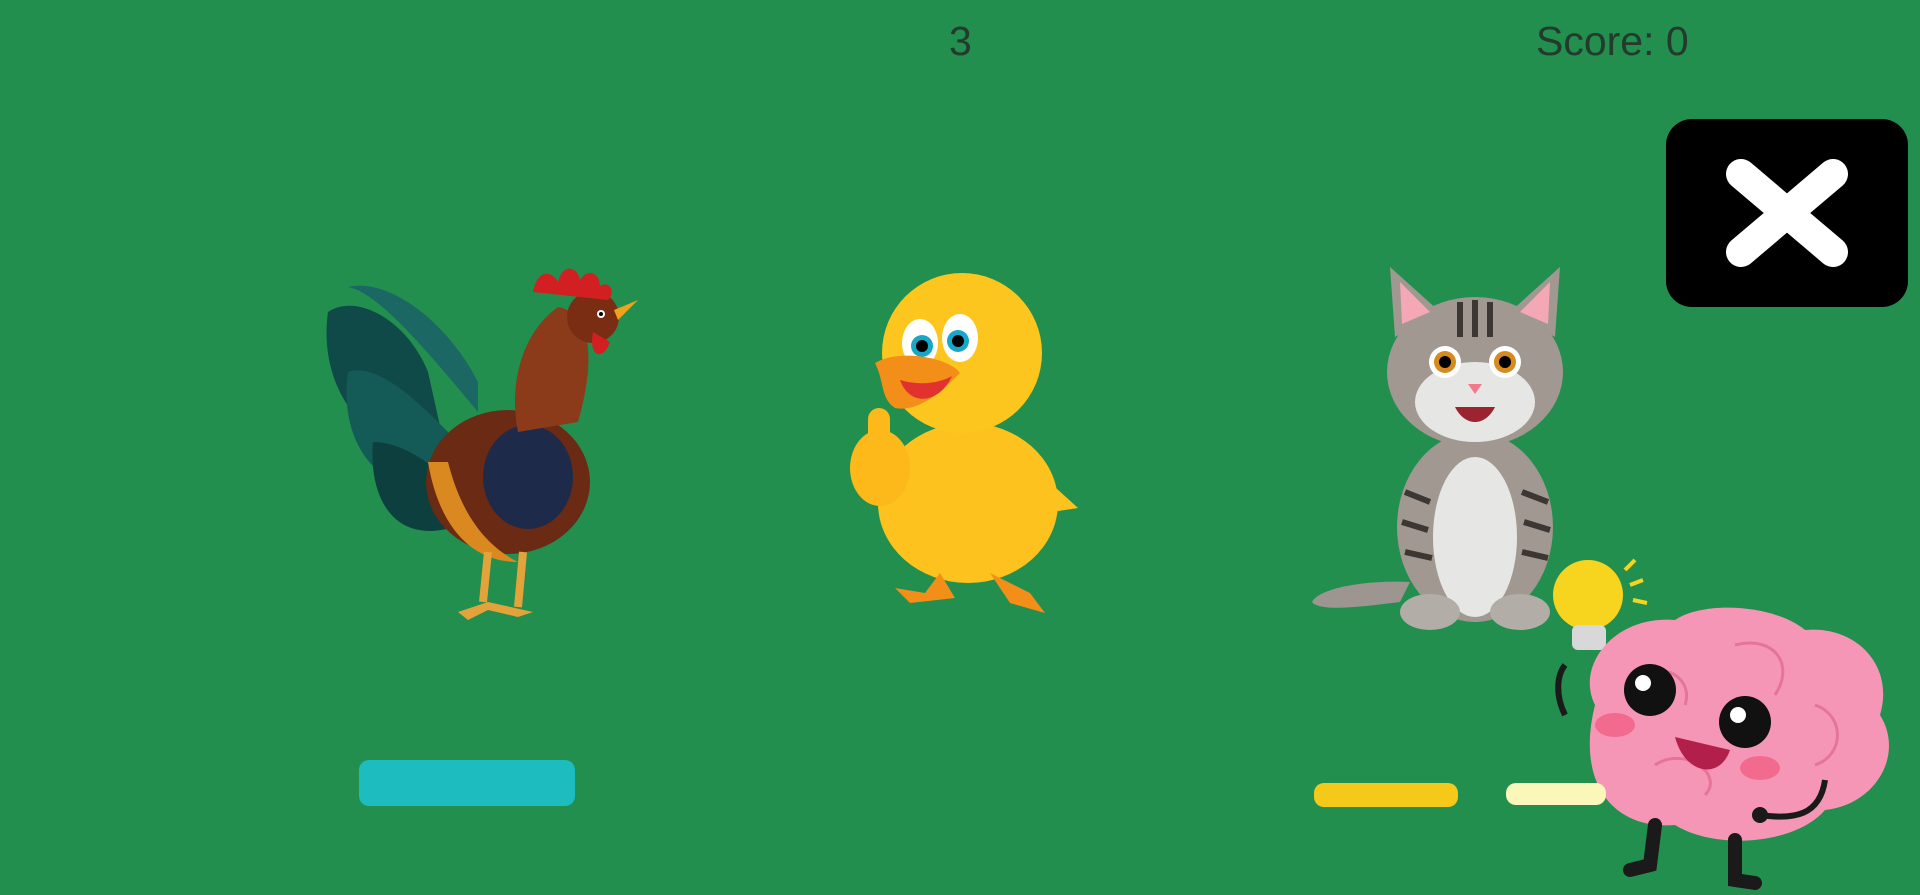  What do you see at coordinates (960, 443) in the screenshot?
I see `duck-thumbs-up-illustration` at bounding box center [960, 443].